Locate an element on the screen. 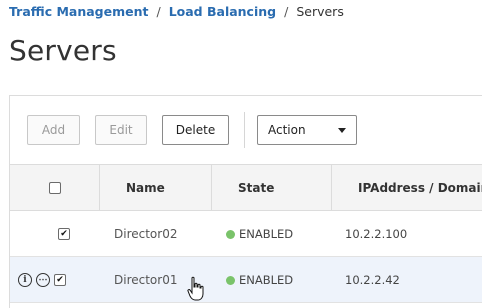 This screenshot has width=482, height=308. table-header: Name State IPAddress / Domain is located at coordinates (246, 187).